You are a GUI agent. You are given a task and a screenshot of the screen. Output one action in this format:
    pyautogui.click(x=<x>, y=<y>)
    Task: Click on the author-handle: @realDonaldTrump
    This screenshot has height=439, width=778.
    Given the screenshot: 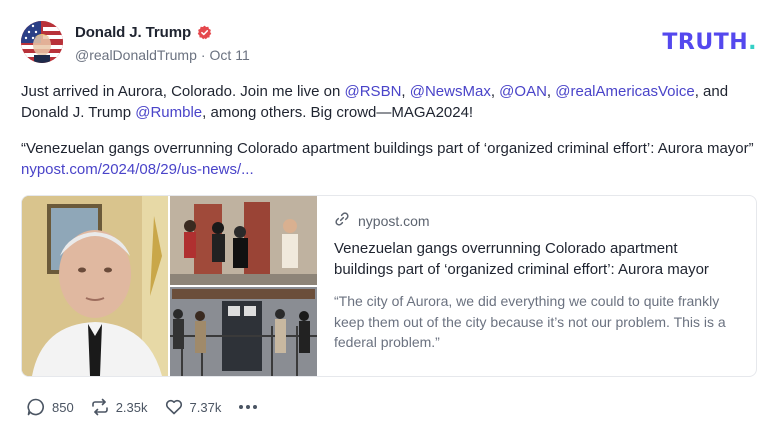 What is the action you would take?
    pyautogui.click(x=136, y=55)
    